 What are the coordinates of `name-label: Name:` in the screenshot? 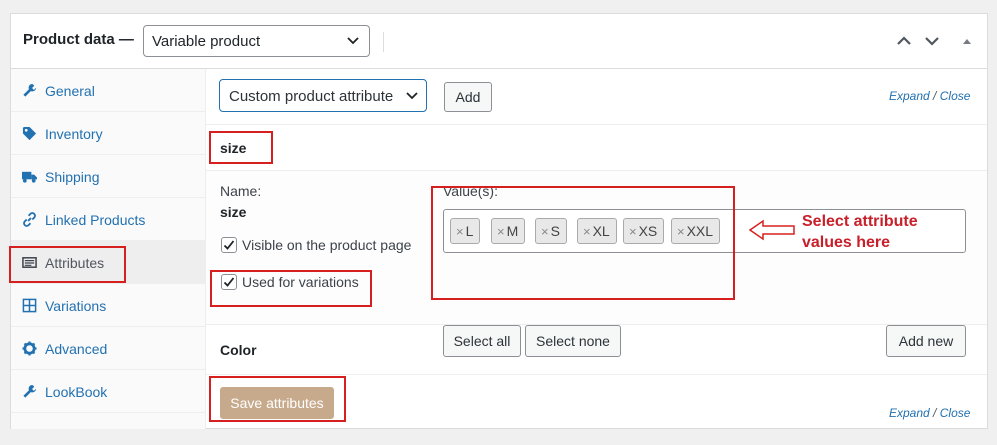 It's located at (241, 191).